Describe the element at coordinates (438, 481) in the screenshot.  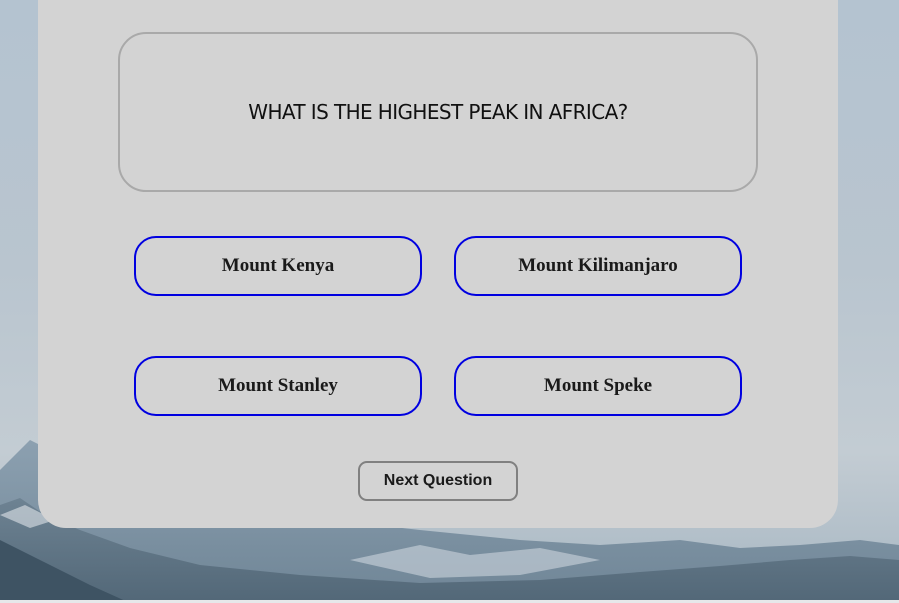
I see `next-question-button: Next Question` at that location.